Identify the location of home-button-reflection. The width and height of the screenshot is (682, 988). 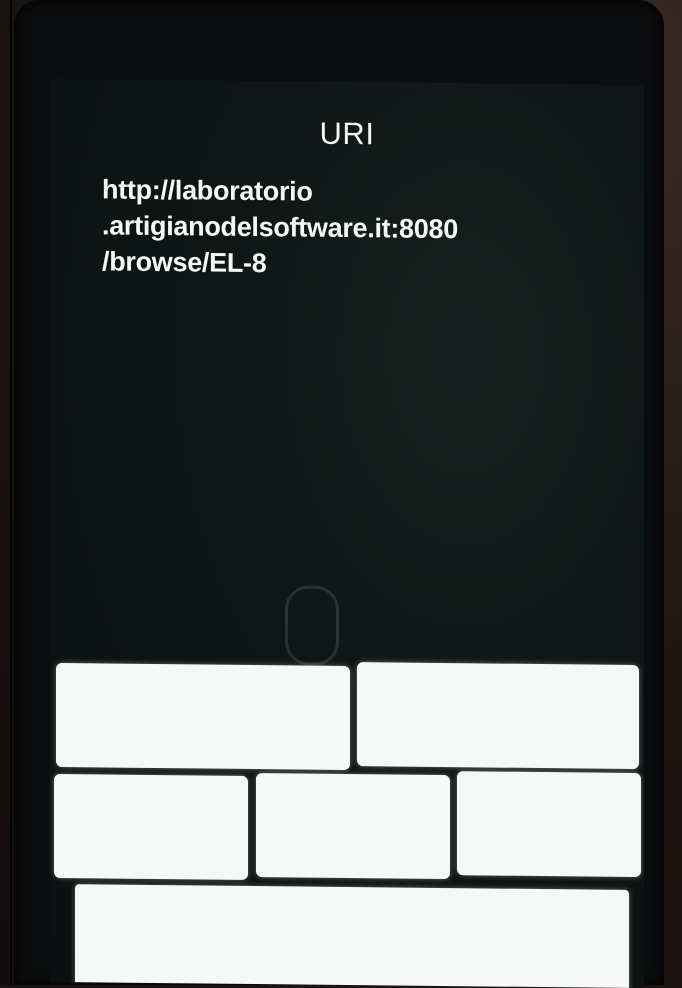
(312, 625).